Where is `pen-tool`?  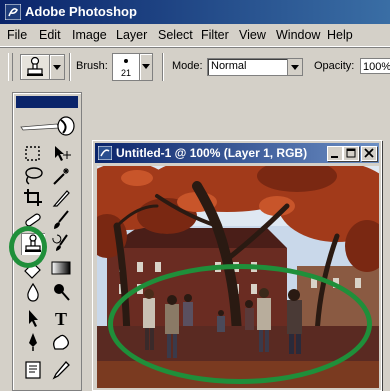
pen-tool is located at coordinates (33, 342).